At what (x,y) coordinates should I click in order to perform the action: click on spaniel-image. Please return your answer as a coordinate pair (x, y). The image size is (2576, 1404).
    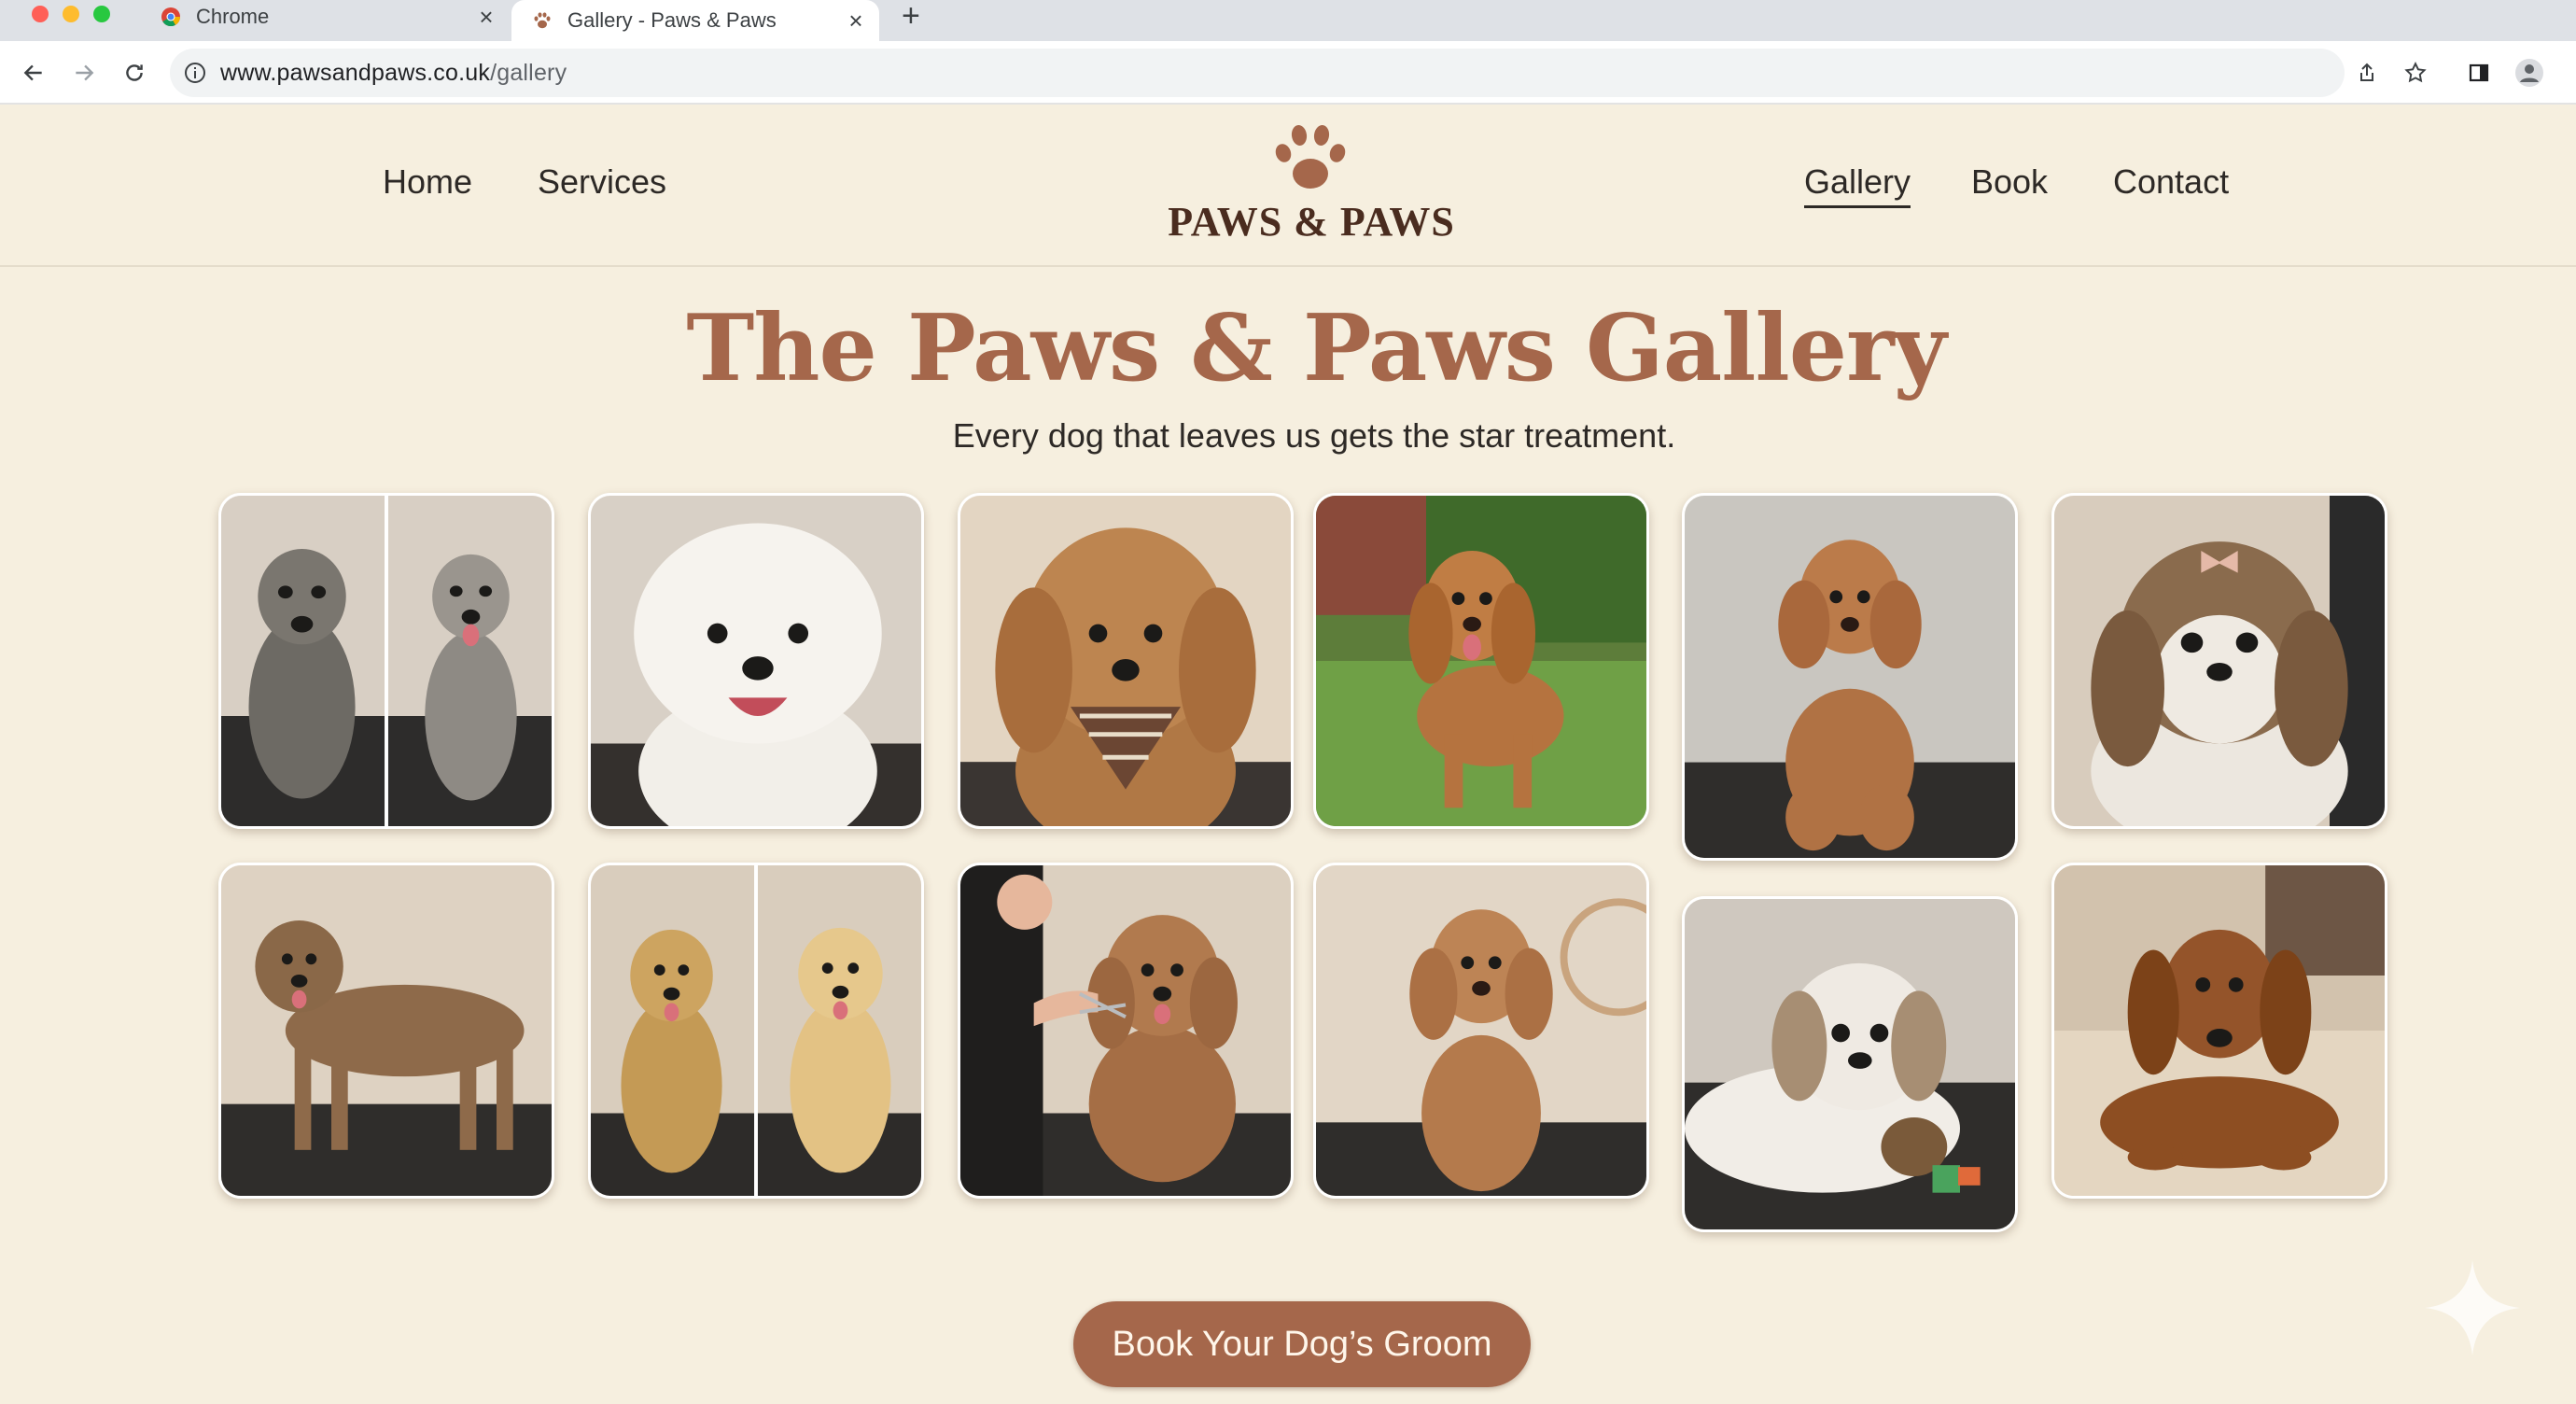
    Looking at the image, I should click on (1481, 661).